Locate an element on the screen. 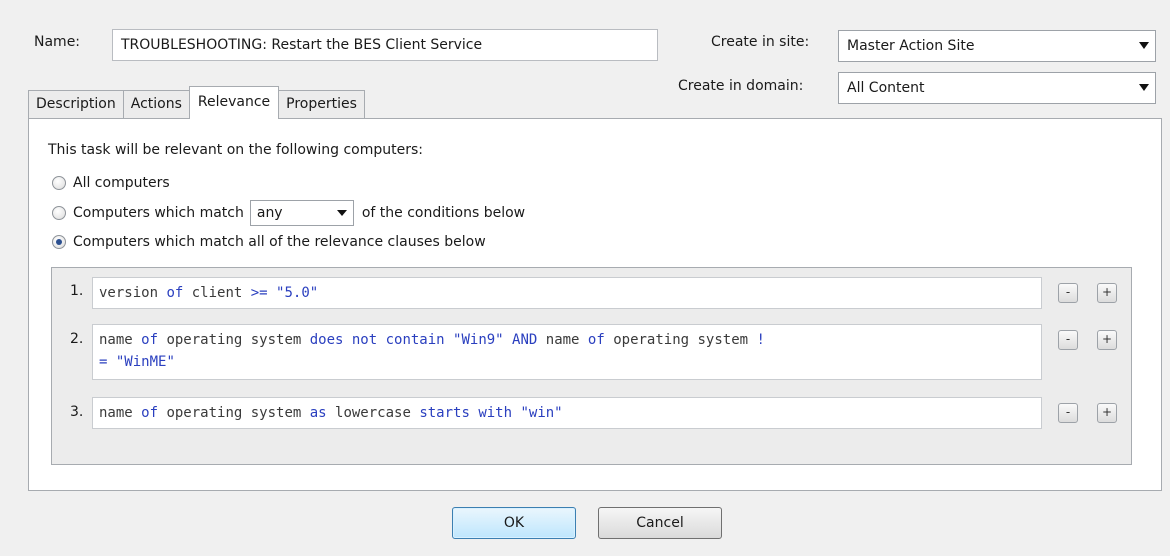 This screenshot has width=1170, height=556. radio-all-computers: All computers is located at coordinates (111, 183).